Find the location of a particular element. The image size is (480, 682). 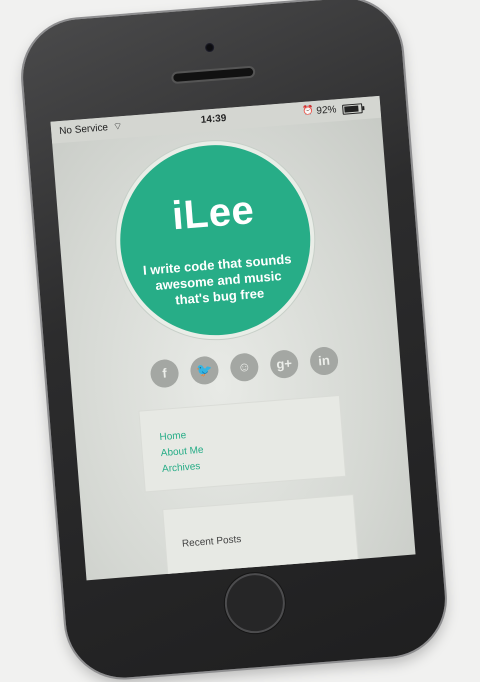

earpiece-speaker is located at coordinates (213, 74).